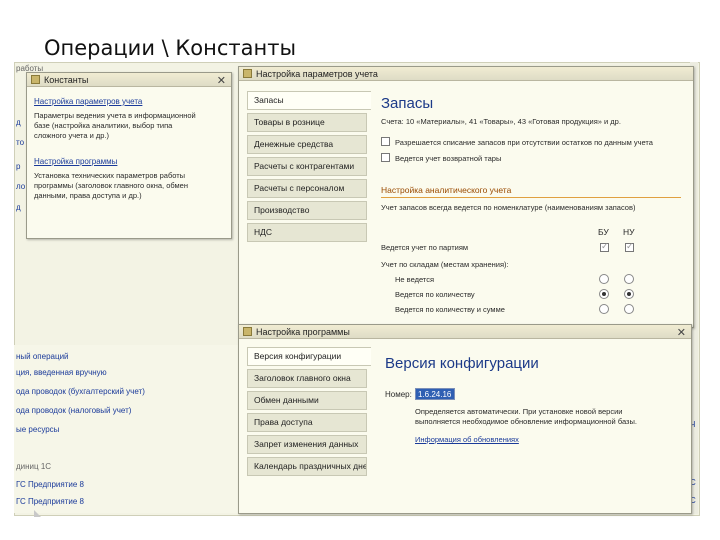 Image resolution: width=720 pixels, height=540 pixels. Describe the element at coordinates (170, 48) in the screenshot. I see `slide-title: Операции \ Константы` at that location.